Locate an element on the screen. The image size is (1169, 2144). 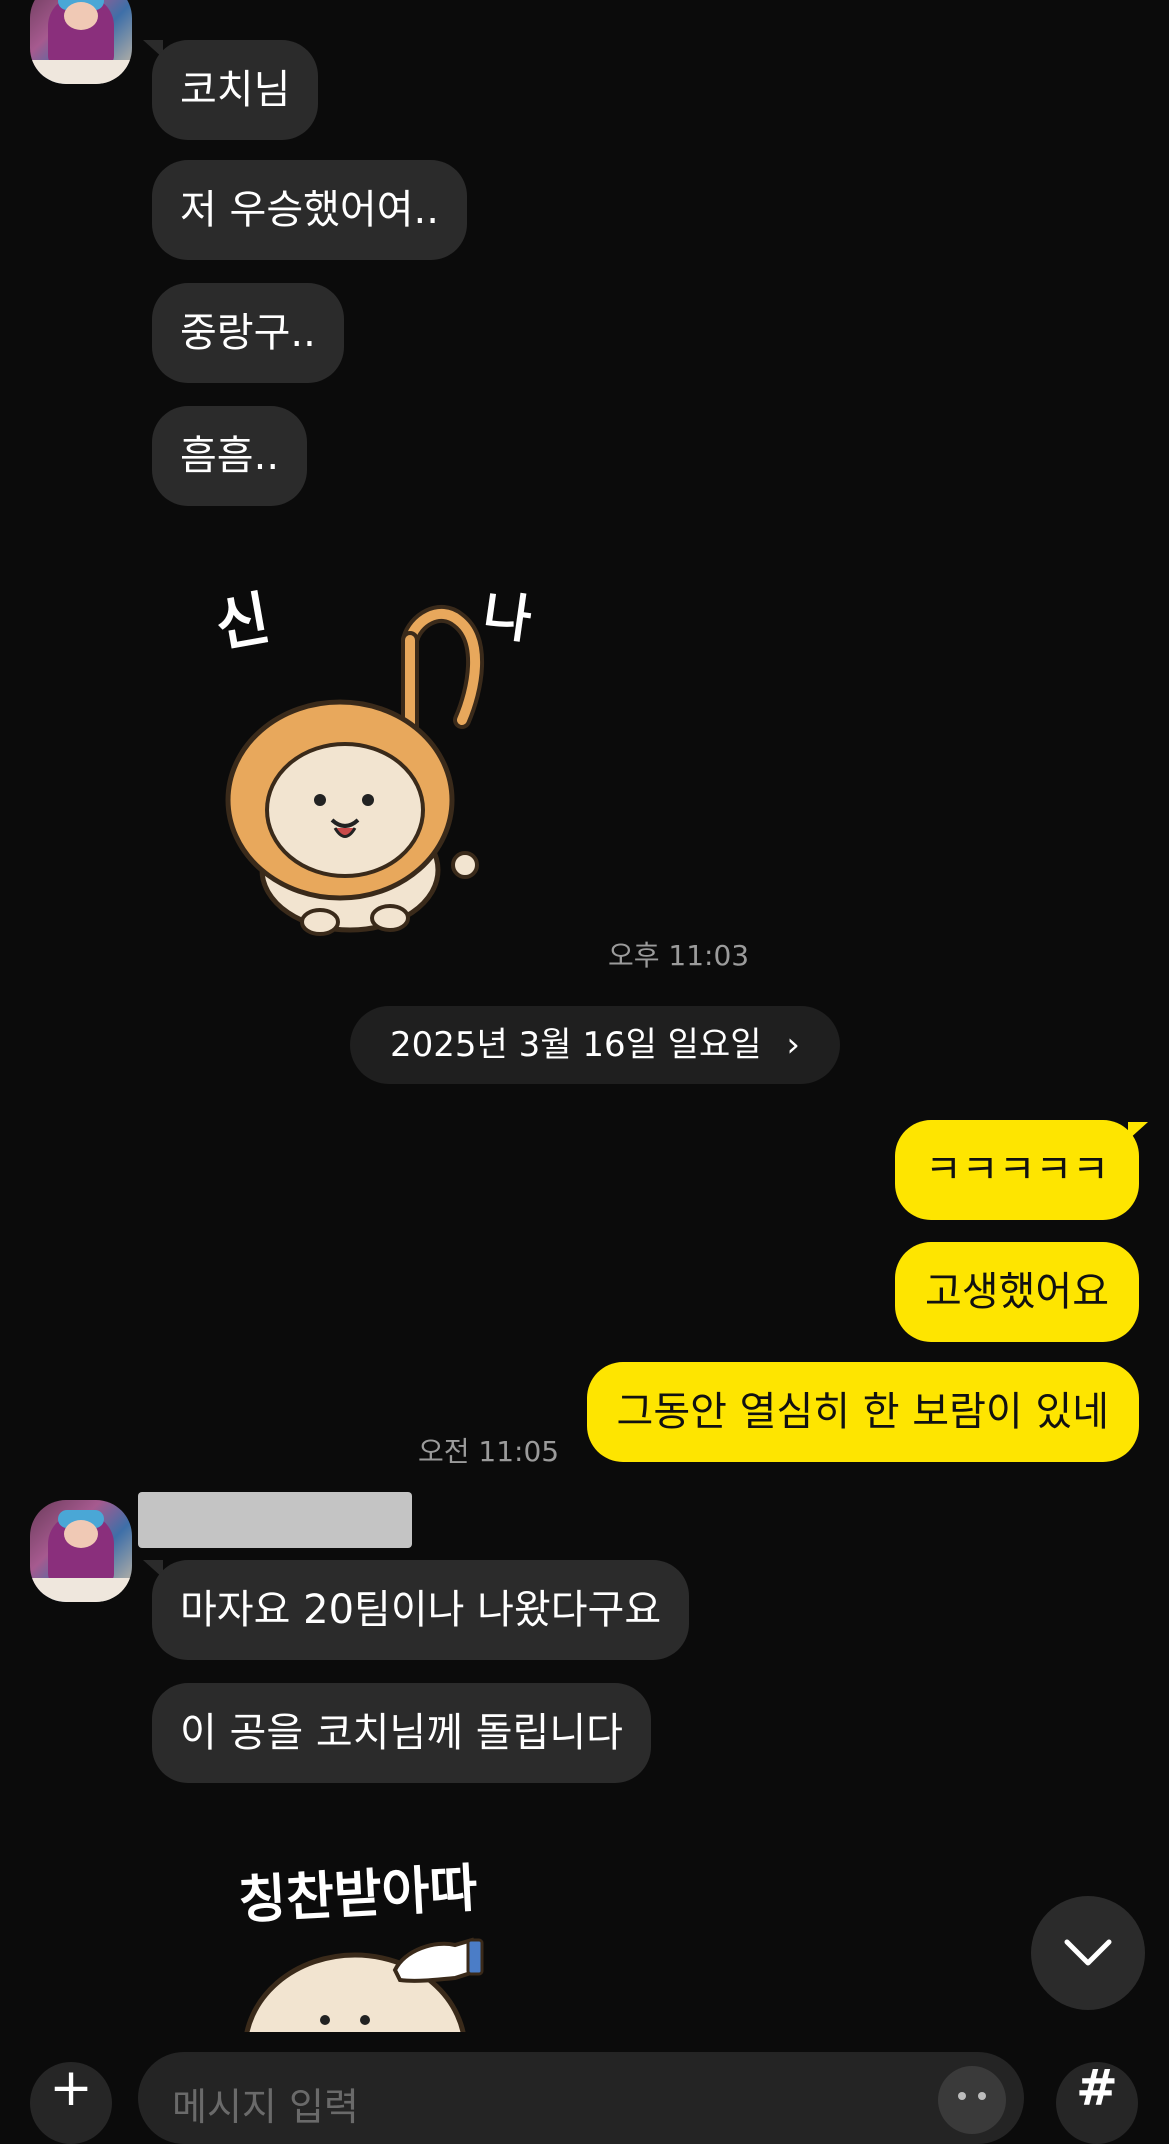
incoming-message: 마자요 20팀이나 나왔다구요 is located at coordinates (421, 1610).